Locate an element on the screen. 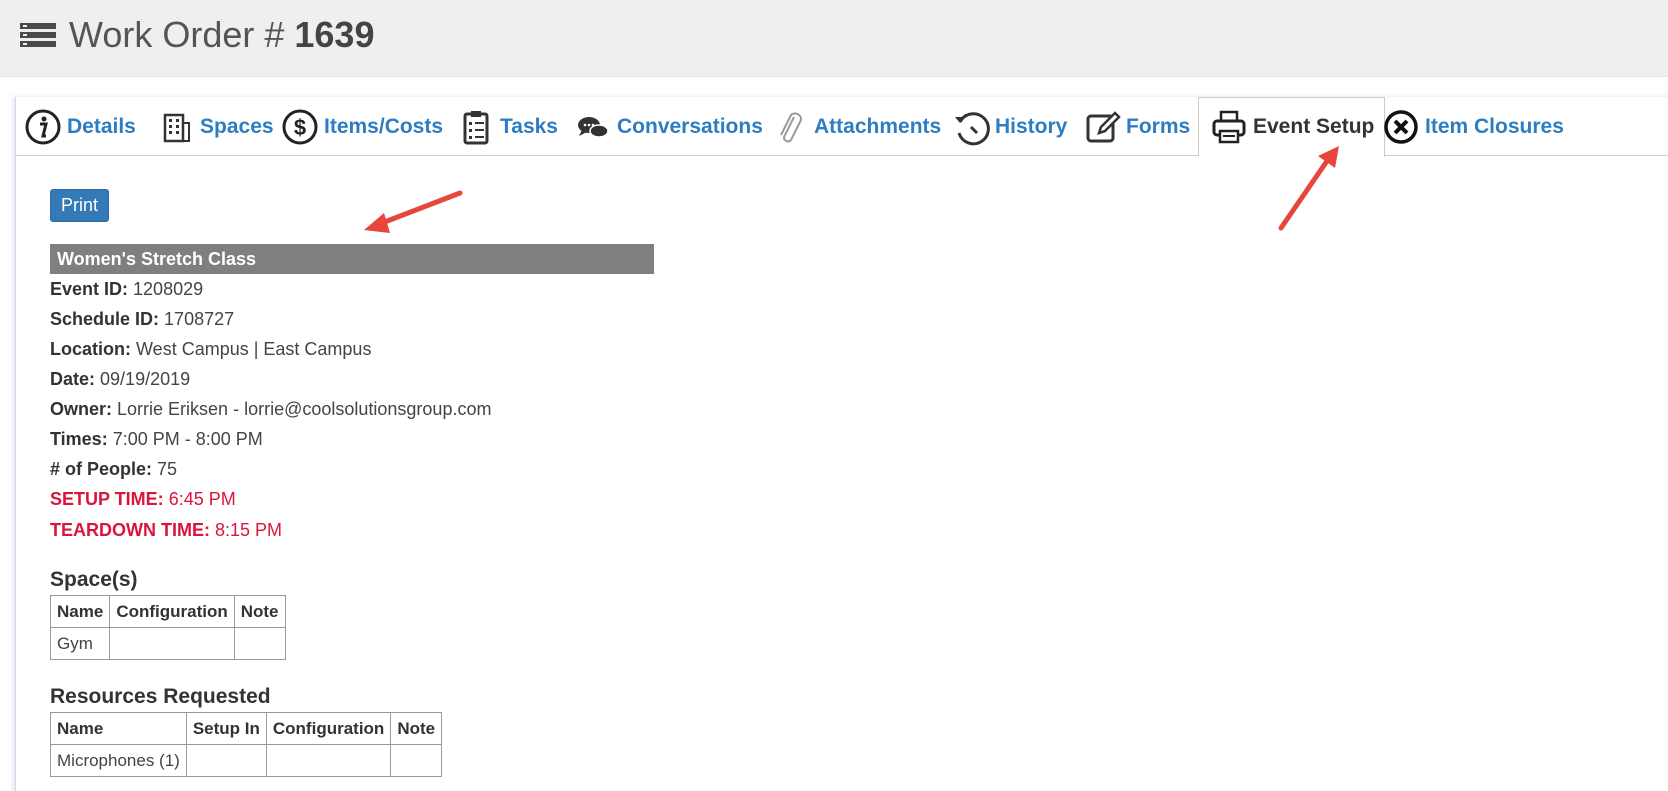 Image resolution: width=1668 pixels, height=791 pixels. event-name-header: Women's Stretch Class is located at coordinates (352, 259).